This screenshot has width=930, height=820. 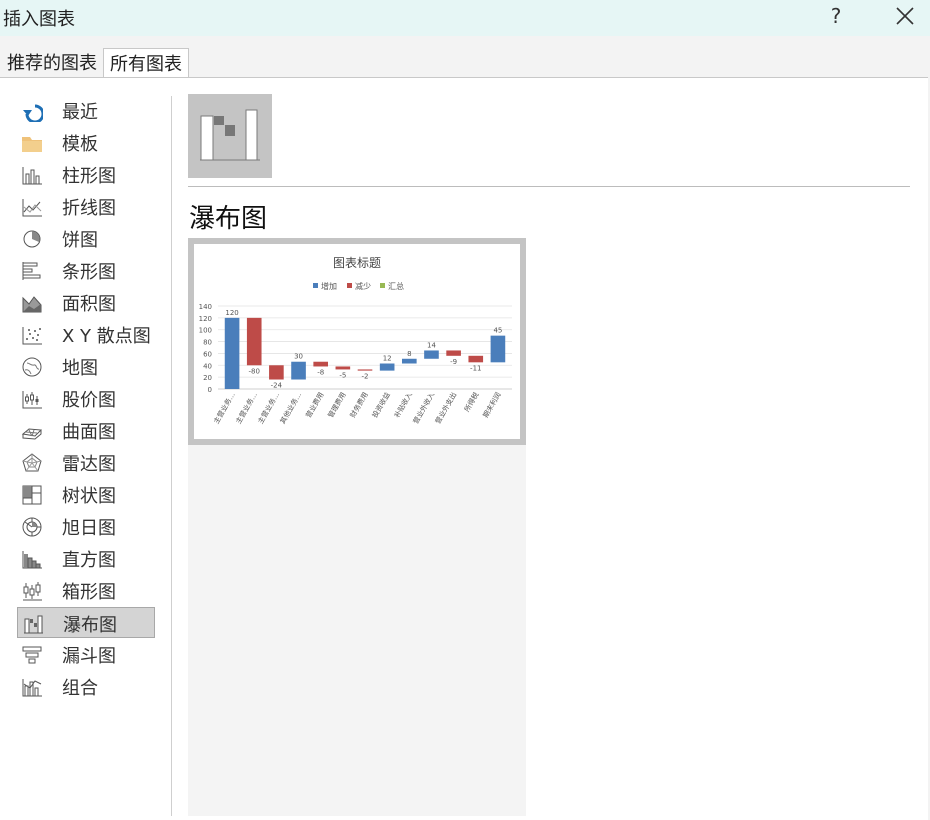 I want to click on sidebar-item-label: 模板, so click(x=80, y=144).